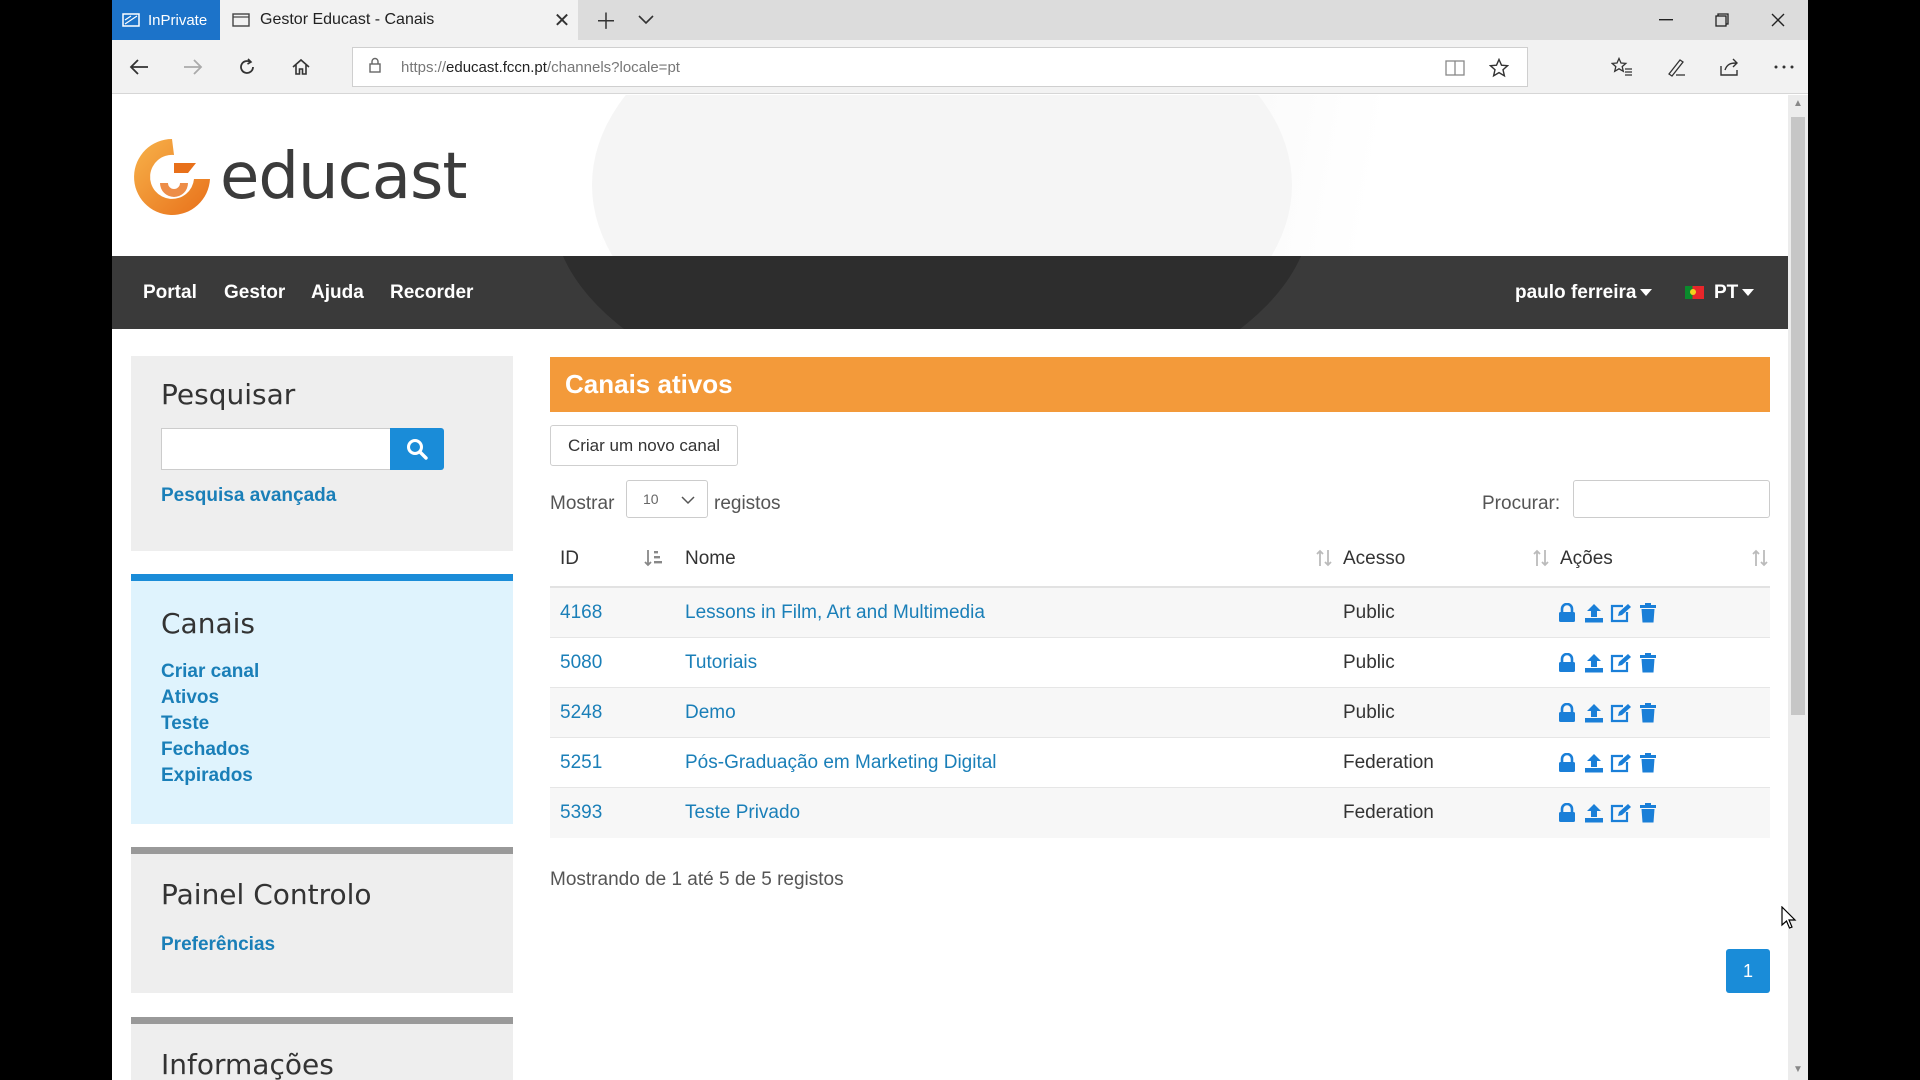 This screenshot has height=1080, width=1920. I want to click on active-channels-link: Ativos, so click(190, 698).